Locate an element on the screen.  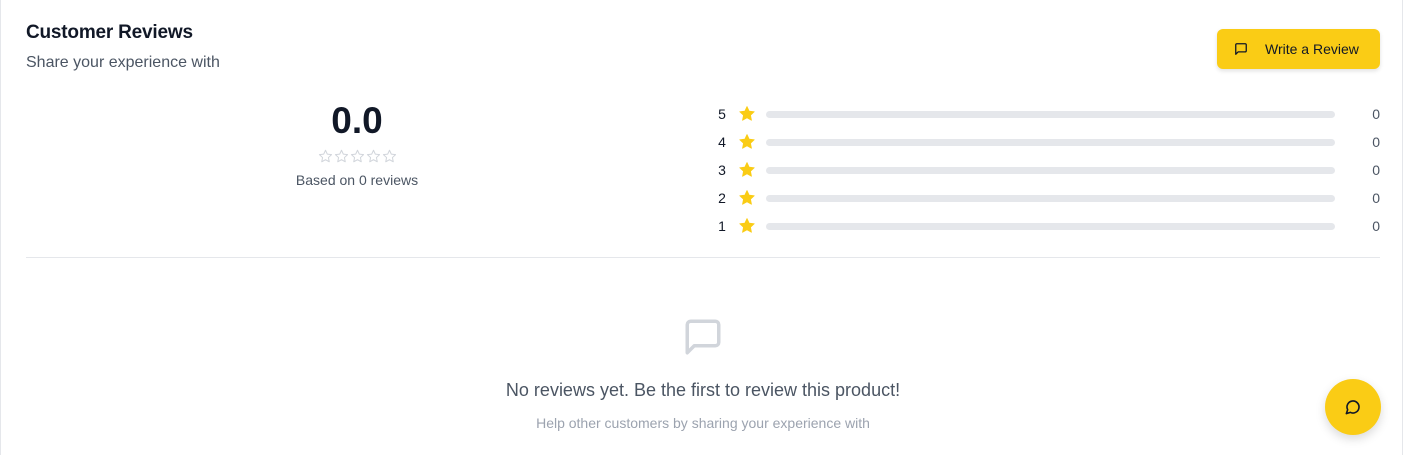
chat-fab-button is located at coordinates (1353, 407).